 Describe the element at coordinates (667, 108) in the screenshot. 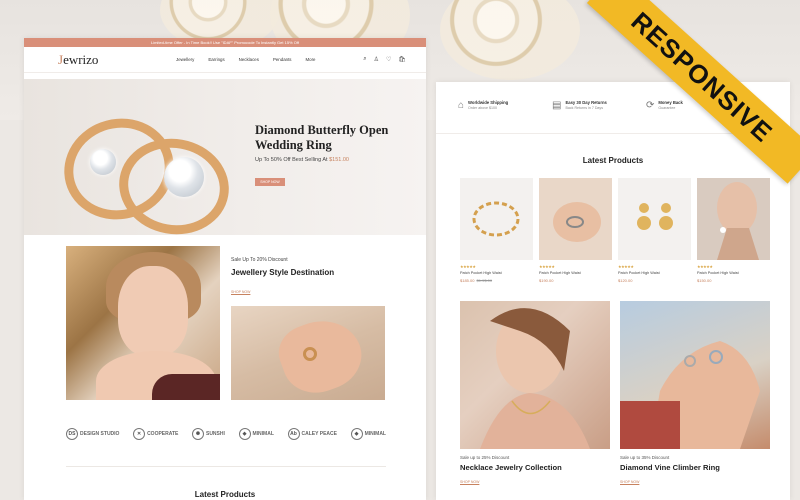

I see `feature-sub: Guarantee` at that location.